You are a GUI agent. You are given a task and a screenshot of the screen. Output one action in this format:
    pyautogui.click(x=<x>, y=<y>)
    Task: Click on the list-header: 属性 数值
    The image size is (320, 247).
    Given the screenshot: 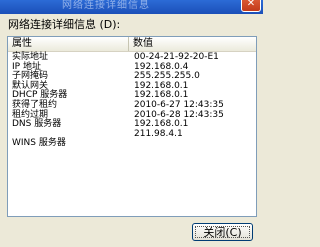 What is the action you would take?
    pyautogui.click(x=132, y=44)
    